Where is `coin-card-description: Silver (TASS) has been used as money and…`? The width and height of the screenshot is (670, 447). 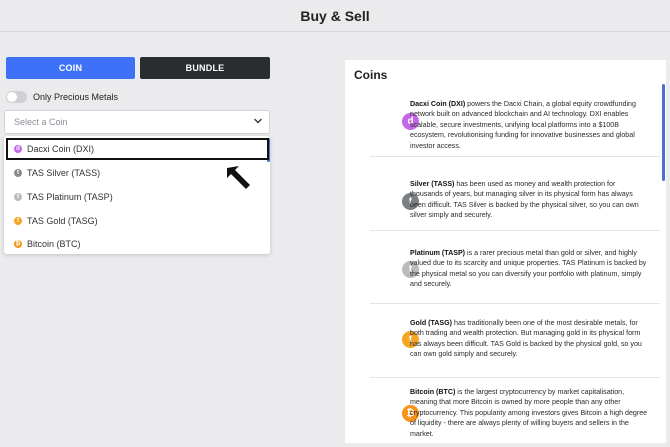
coin-card-description: Silver (TASS) has been used as money and… is located at coordinates (524, 200).